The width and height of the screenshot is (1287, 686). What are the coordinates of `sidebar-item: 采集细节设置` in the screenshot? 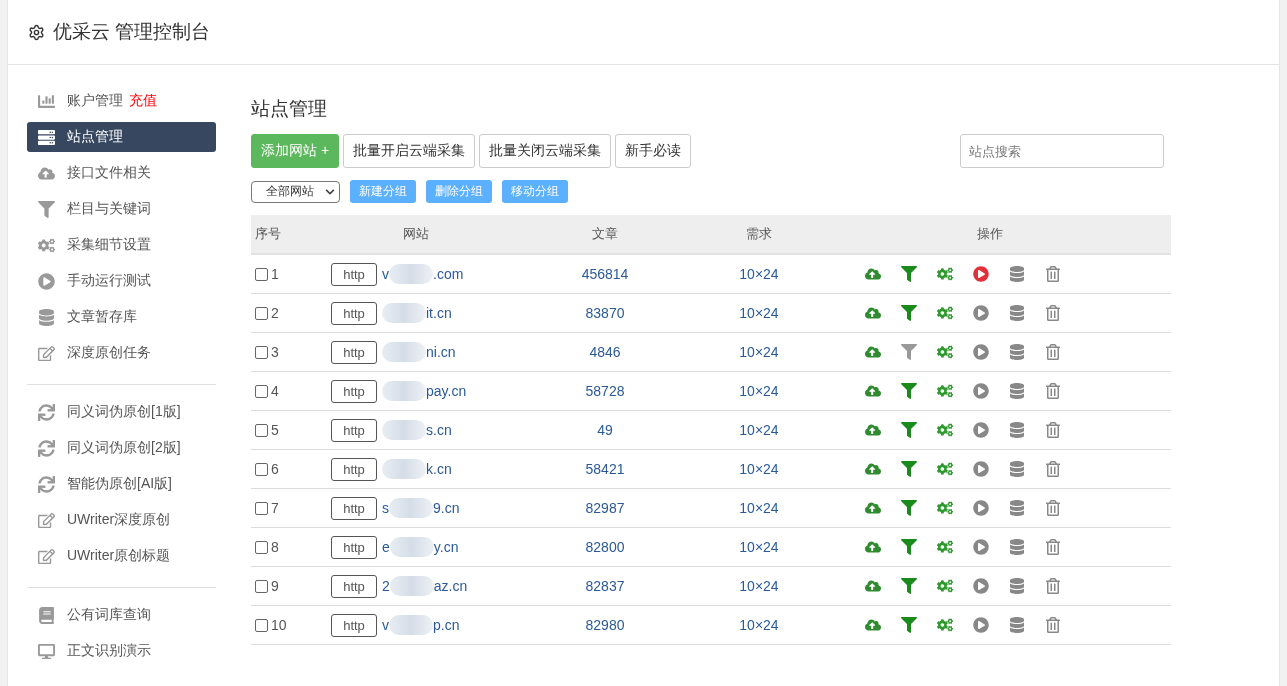 It's located at (121, 245).